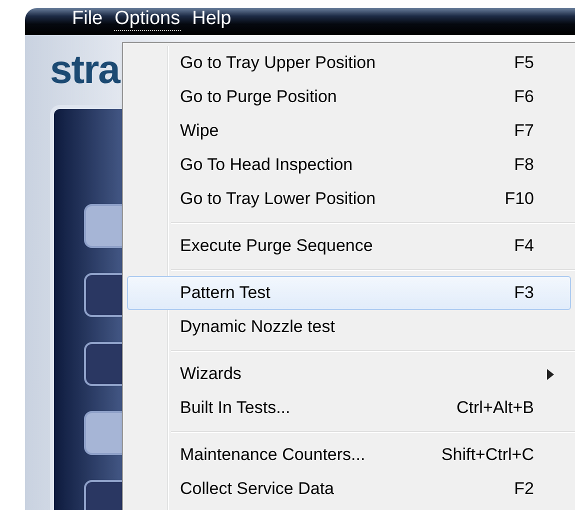  I want to click on menu-item: Go to Tray Lower Position F10, so click(349, 199).